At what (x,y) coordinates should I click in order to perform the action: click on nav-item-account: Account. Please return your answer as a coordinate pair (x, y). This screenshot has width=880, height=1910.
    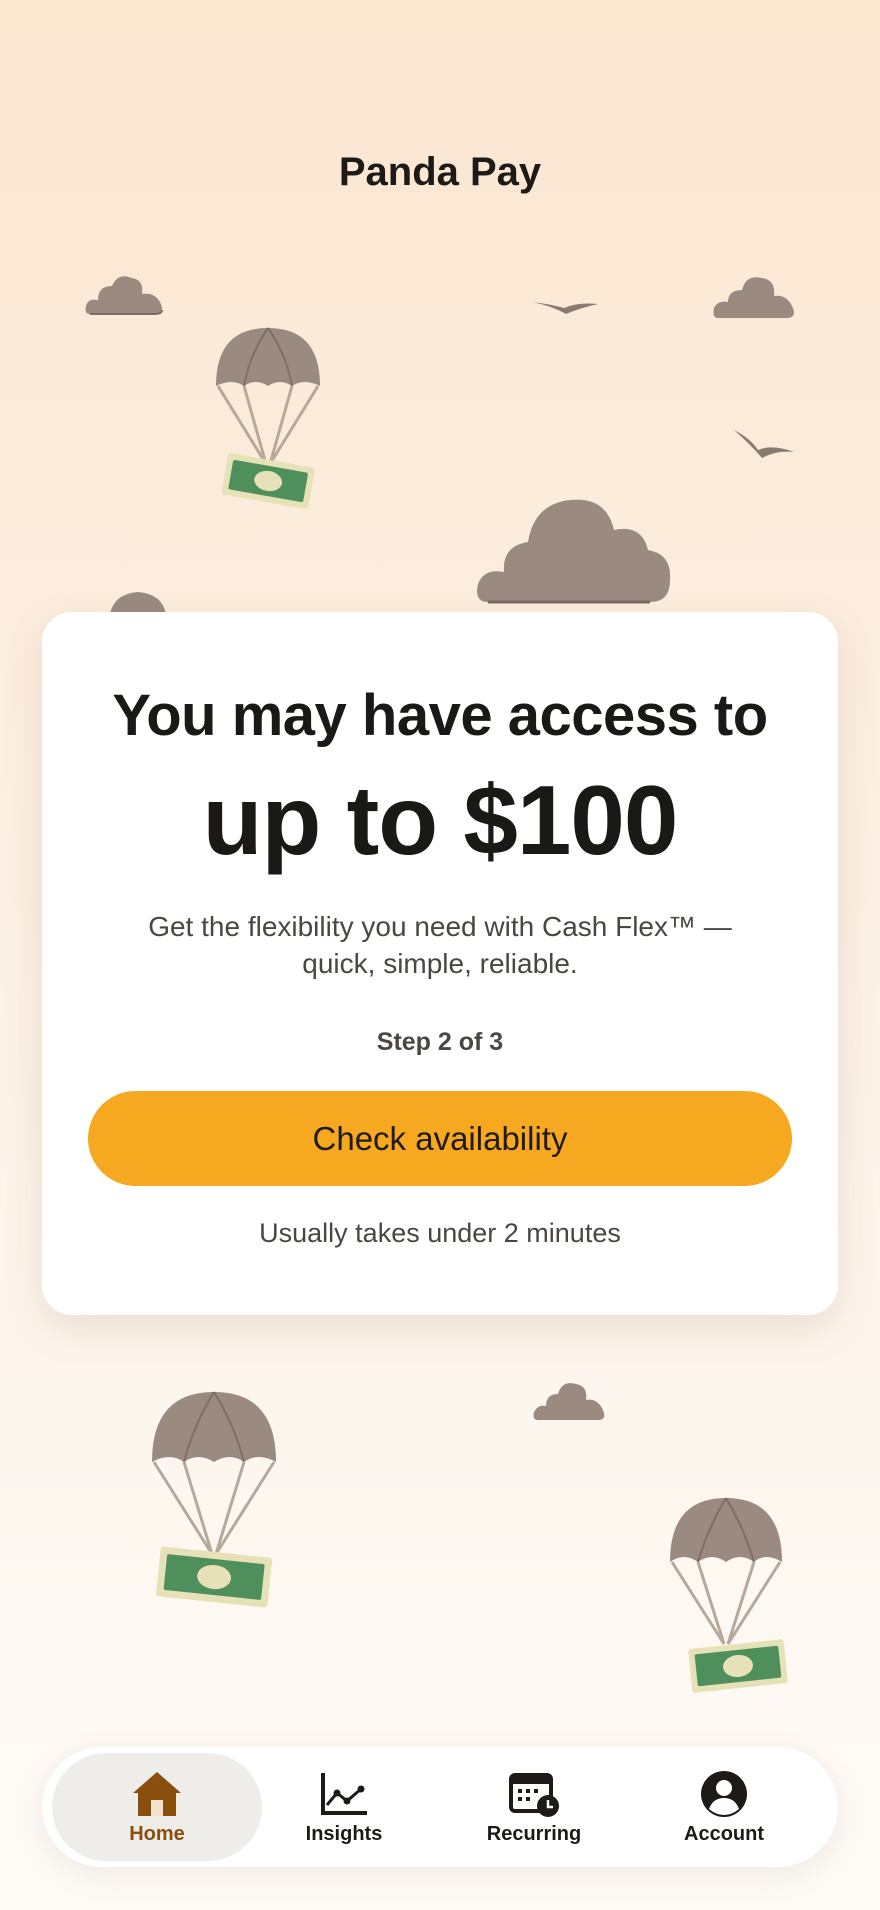
    Looking at the image, I should click on (724, 1807).